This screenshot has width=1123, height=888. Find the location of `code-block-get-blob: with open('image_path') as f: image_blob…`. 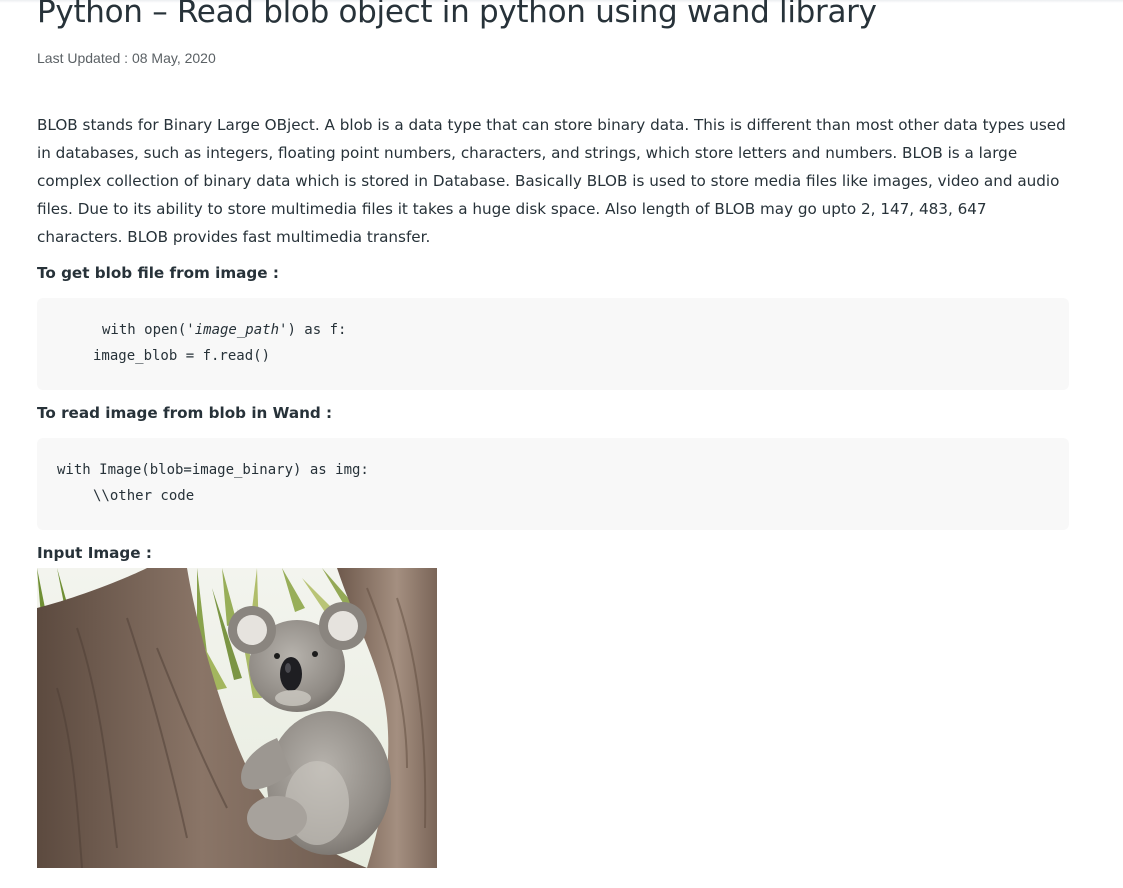

code-block-get-blob: with open('image_path') as f: image_blob… is located at coordinates (553, 344).